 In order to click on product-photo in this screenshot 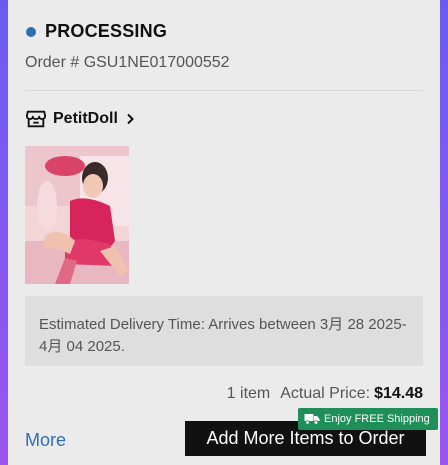, I will do `click(77, 215)`.